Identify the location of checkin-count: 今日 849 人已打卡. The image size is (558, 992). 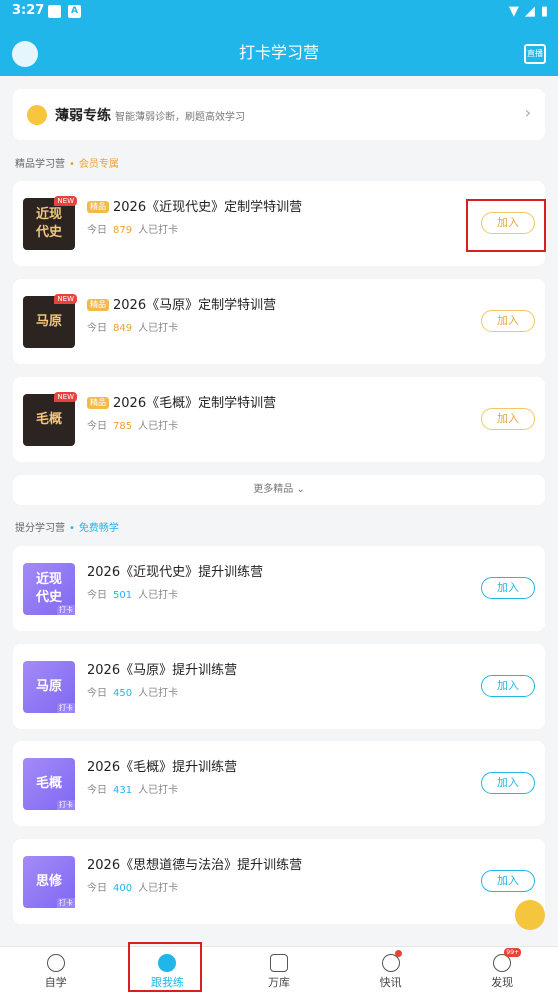
(133, 328).